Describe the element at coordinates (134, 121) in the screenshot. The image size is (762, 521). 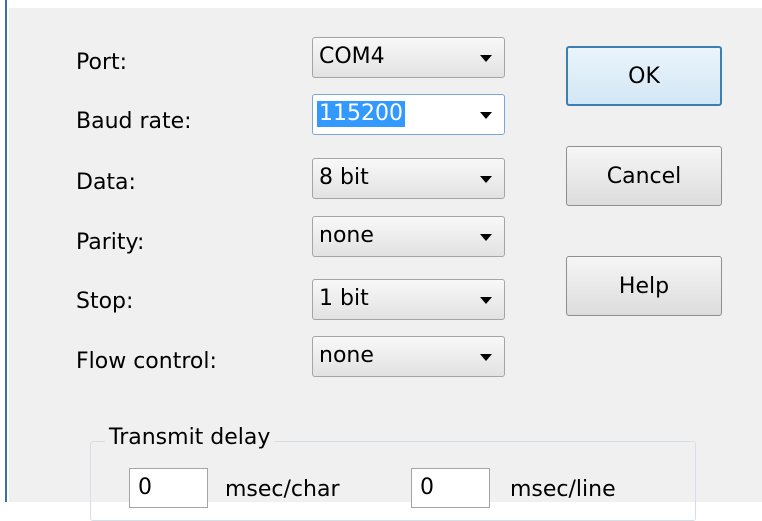
I see `baud-rate-label: Baud rate:` at that location.